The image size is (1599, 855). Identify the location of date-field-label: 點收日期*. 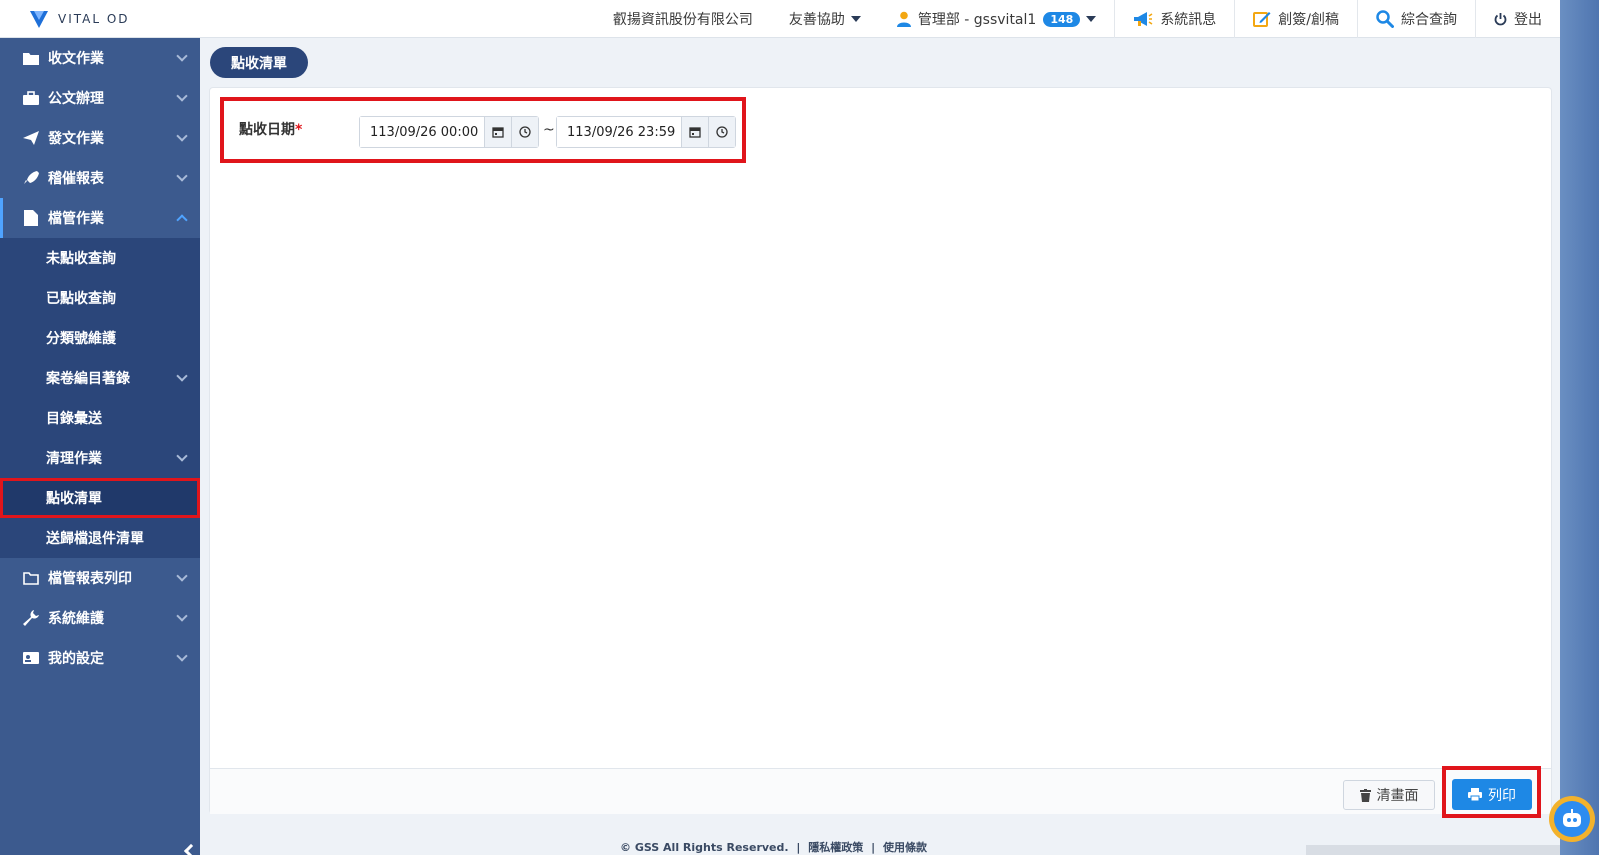
(270, 129).